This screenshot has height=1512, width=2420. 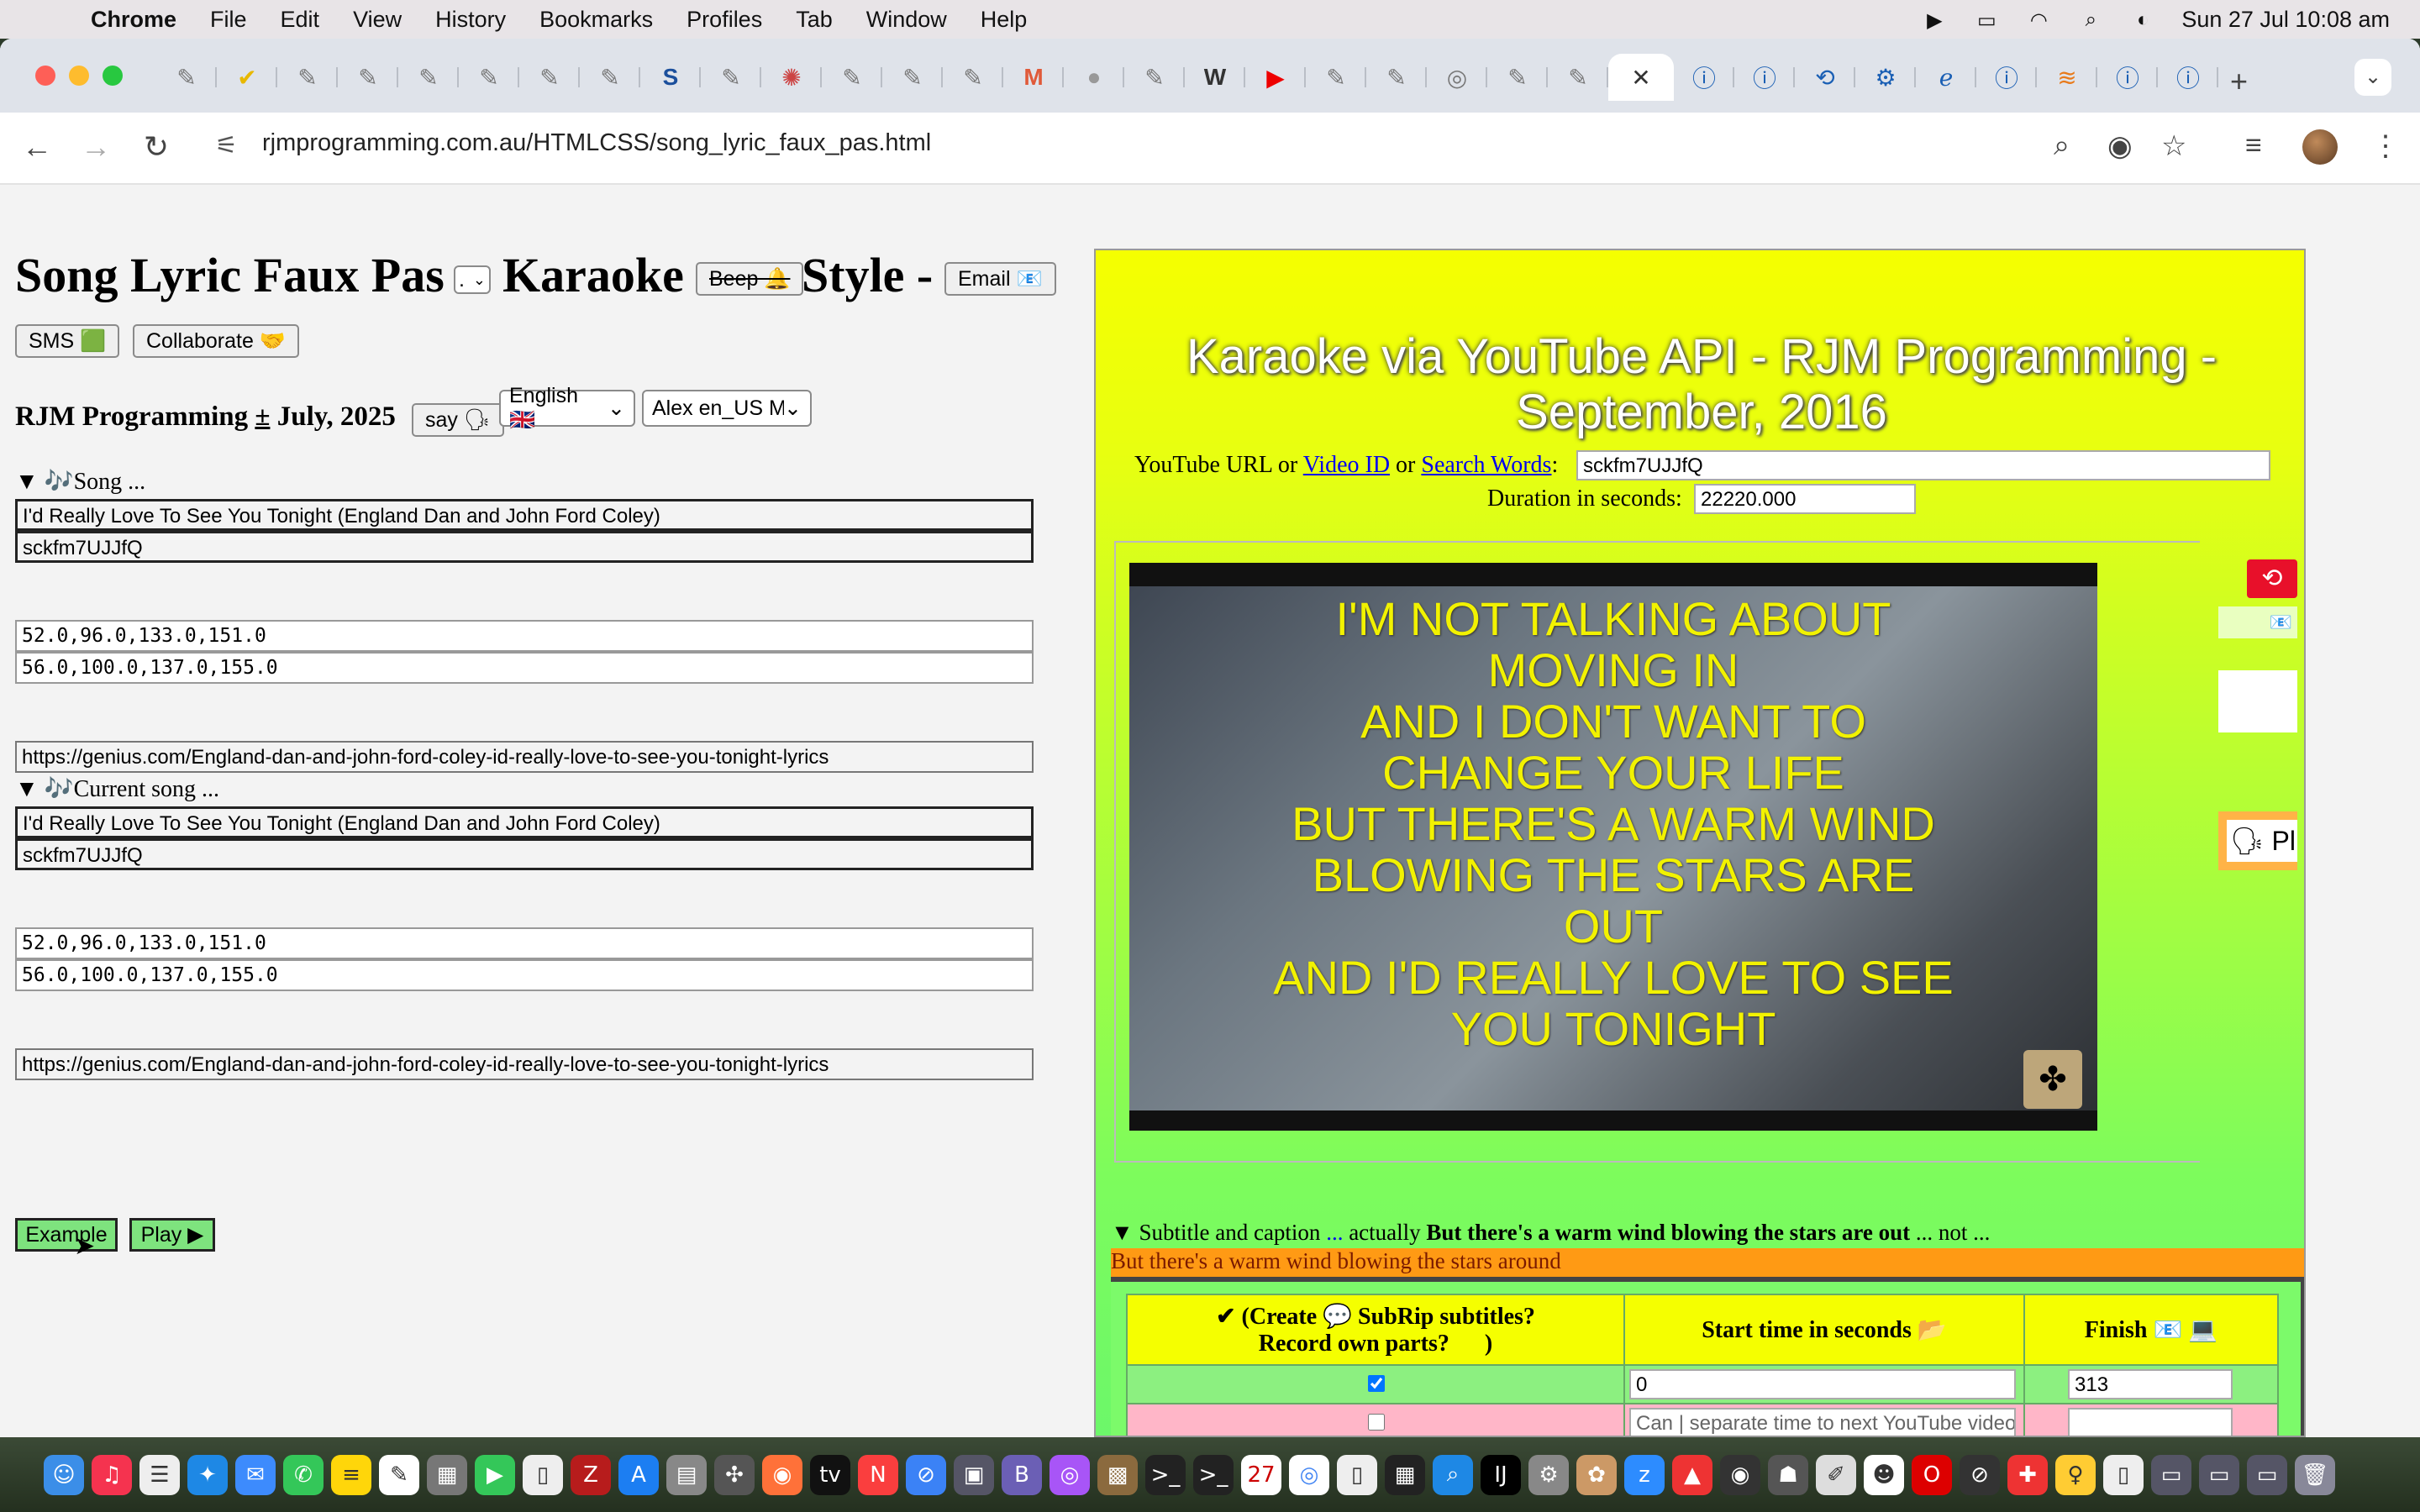 What do you see at coordinates (1405, 1474) in the screenshot?
I see `console-icon: ▦` at bounding box center [1405, 1474].